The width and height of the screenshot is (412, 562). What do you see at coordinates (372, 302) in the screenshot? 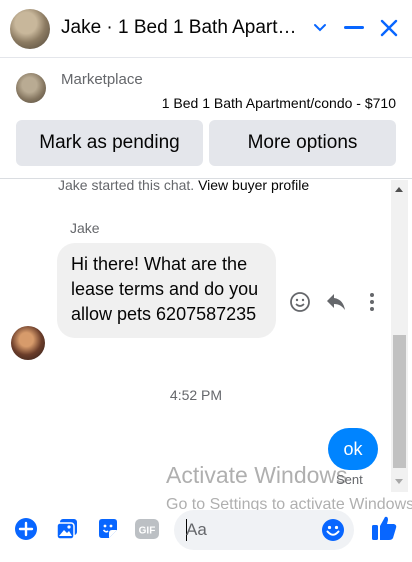
I see `more-icon` at bounding box center [372, 302].